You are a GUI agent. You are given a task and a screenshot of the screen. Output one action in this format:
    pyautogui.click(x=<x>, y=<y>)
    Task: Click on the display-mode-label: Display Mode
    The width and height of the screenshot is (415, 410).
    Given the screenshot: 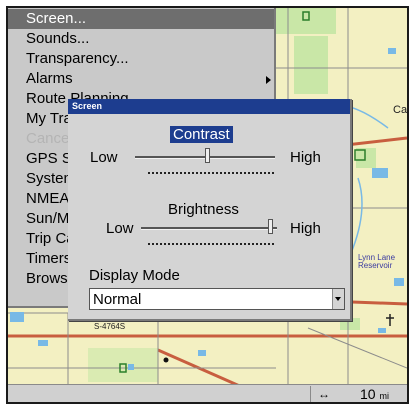 What is the action you would take?
    pyautogui.click(x=134, y=275)
    